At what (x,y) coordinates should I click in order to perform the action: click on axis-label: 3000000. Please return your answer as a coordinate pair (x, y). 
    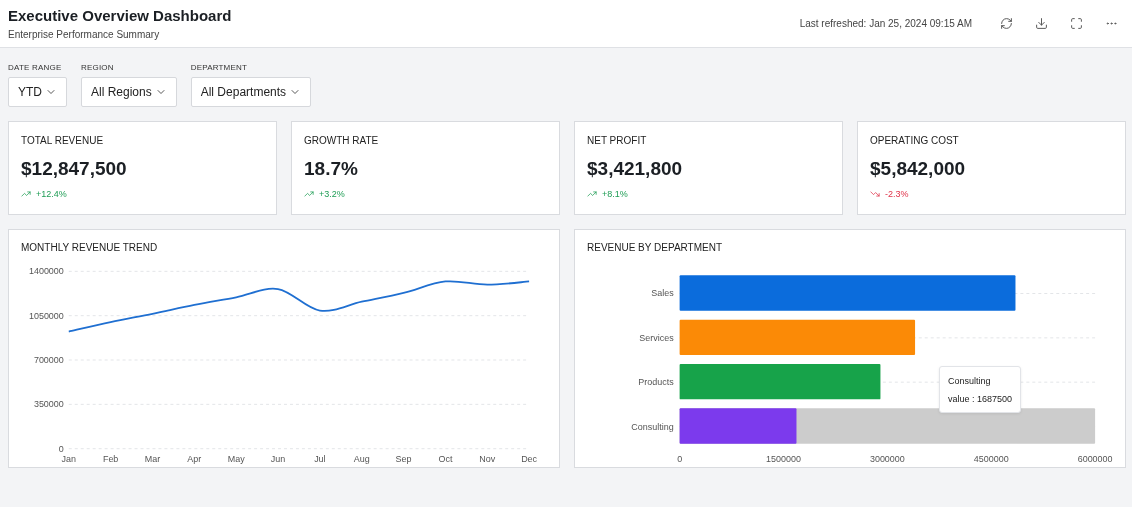
    Looking at the image, I should click on (887, 458).